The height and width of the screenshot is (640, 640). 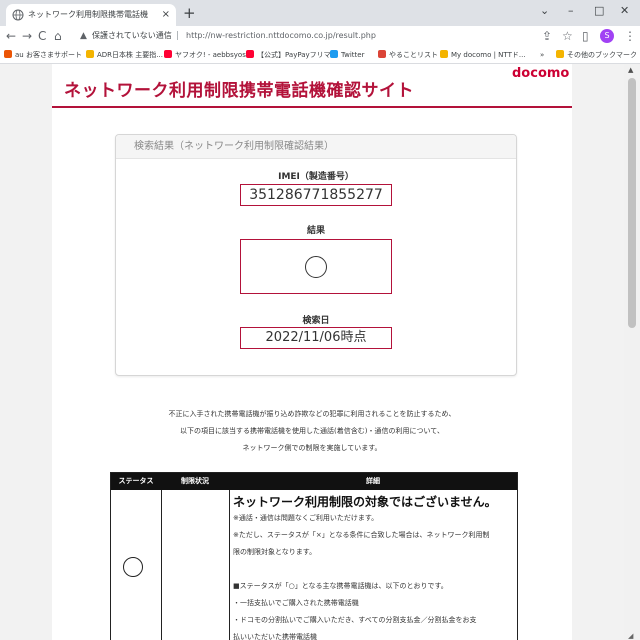 What do you see at coordinates (540, 73) in the screenshot?
I see `docomo-logo: docomo` at bounding box center [540, 73].